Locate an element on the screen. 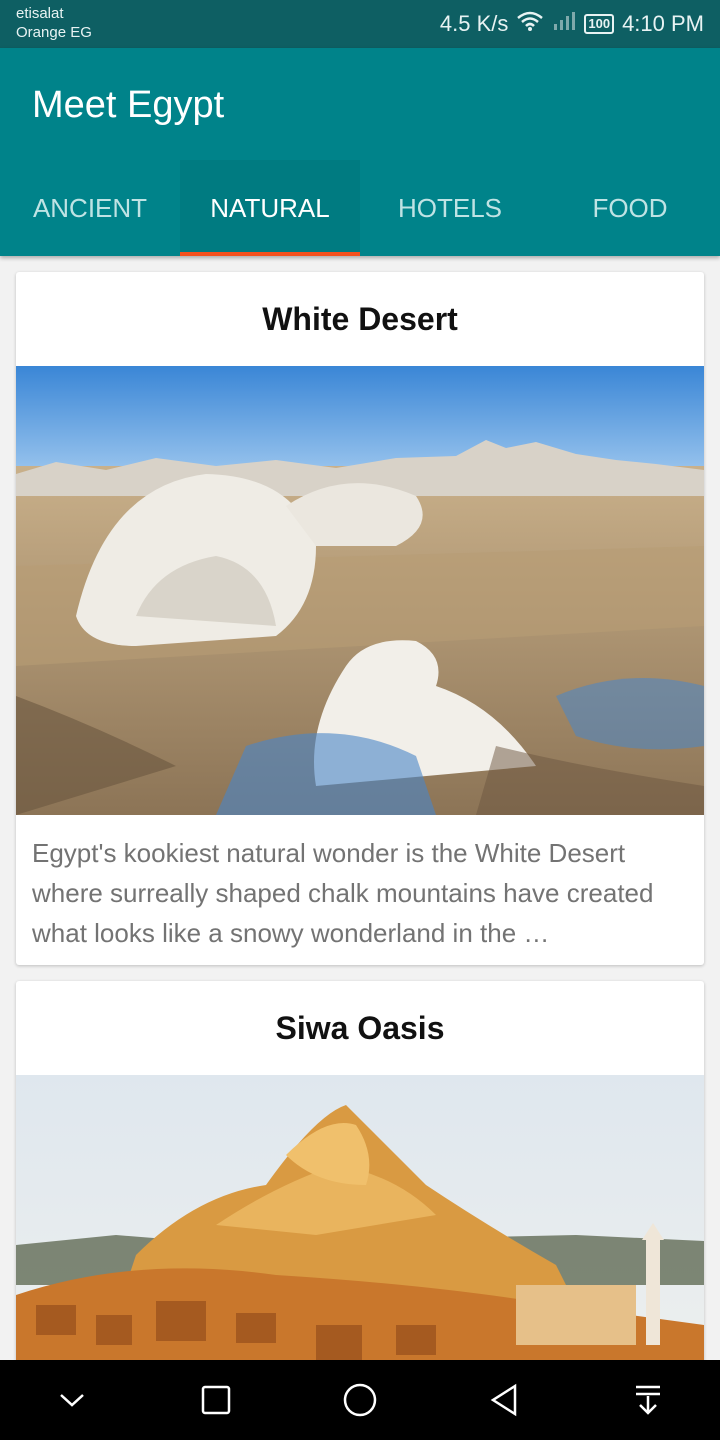  square-icon is located at coordinates (216, 1400).